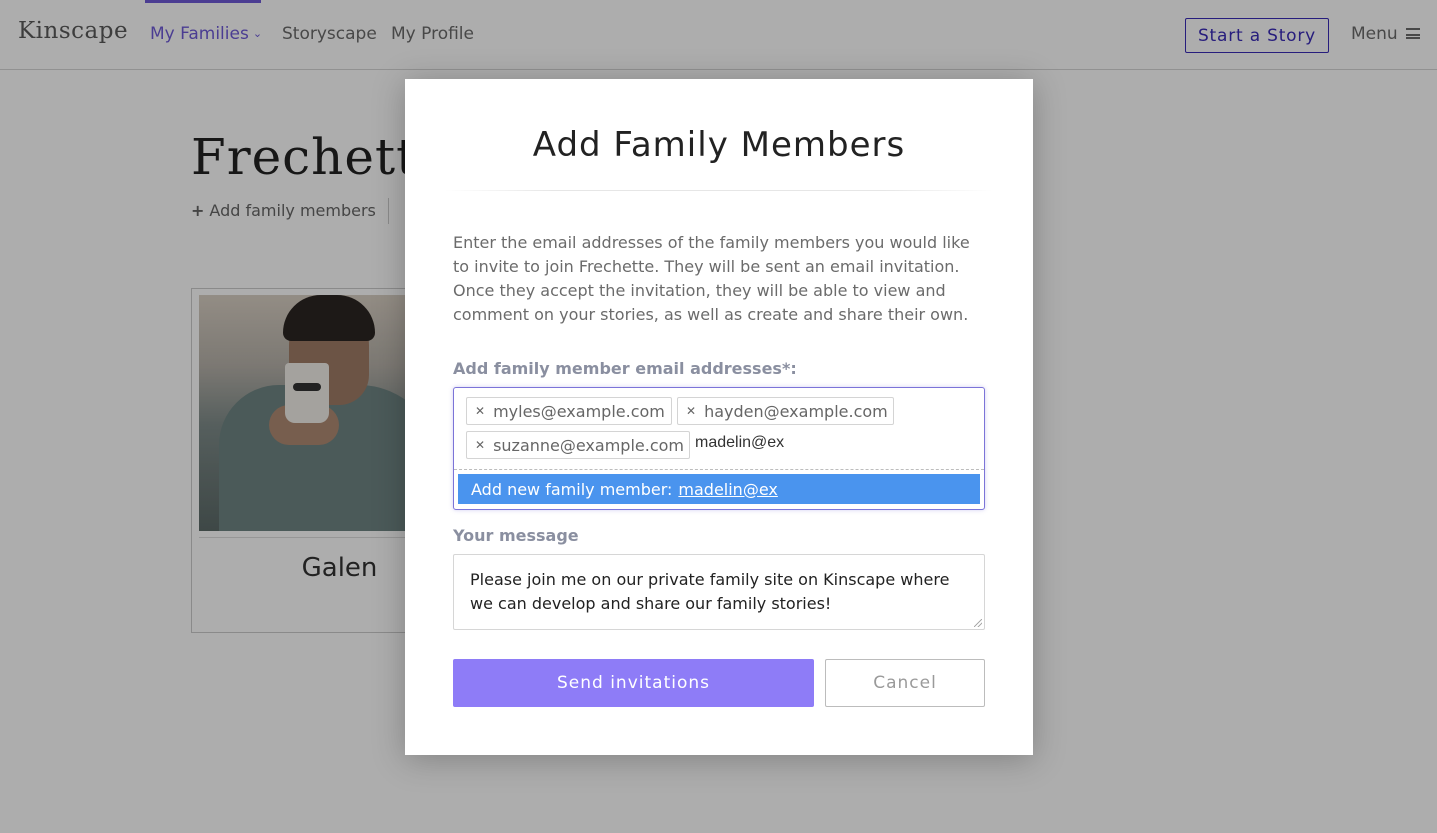  Describe the element at coordinates (588, 445) in the screenshot. I see `email-tag-label: suzanne@example.com` at that location.